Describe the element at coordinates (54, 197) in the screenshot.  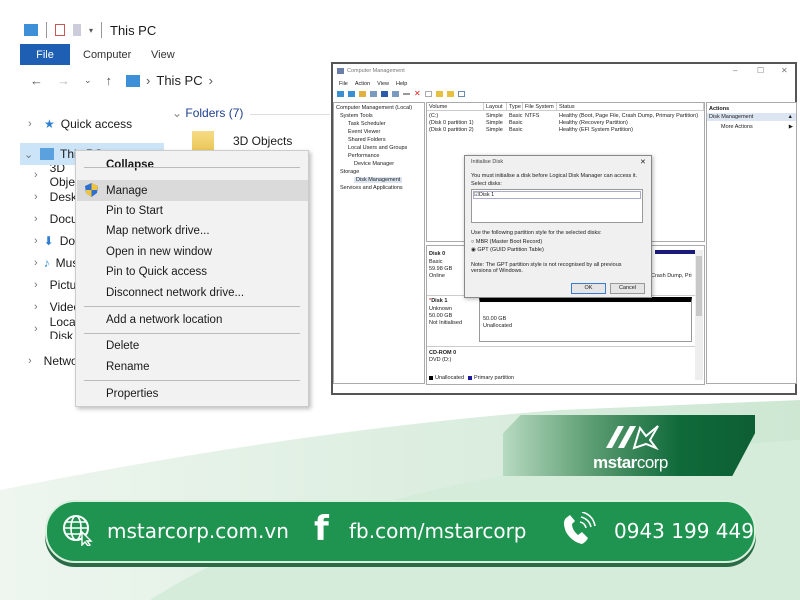
I see `nav-desktop: ›Desktop` at that location.